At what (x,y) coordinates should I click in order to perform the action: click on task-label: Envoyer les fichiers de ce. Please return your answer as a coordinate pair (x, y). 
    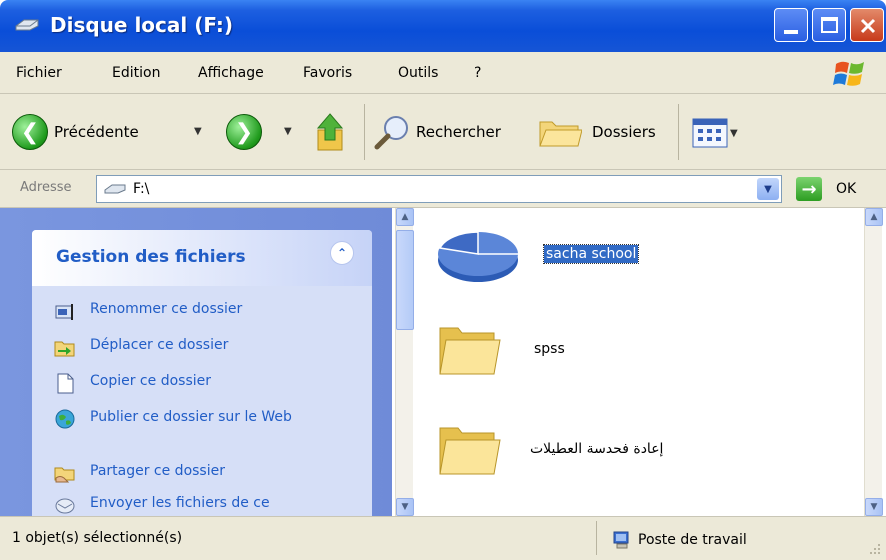
    Looking at the image, I should click on (180, 503).